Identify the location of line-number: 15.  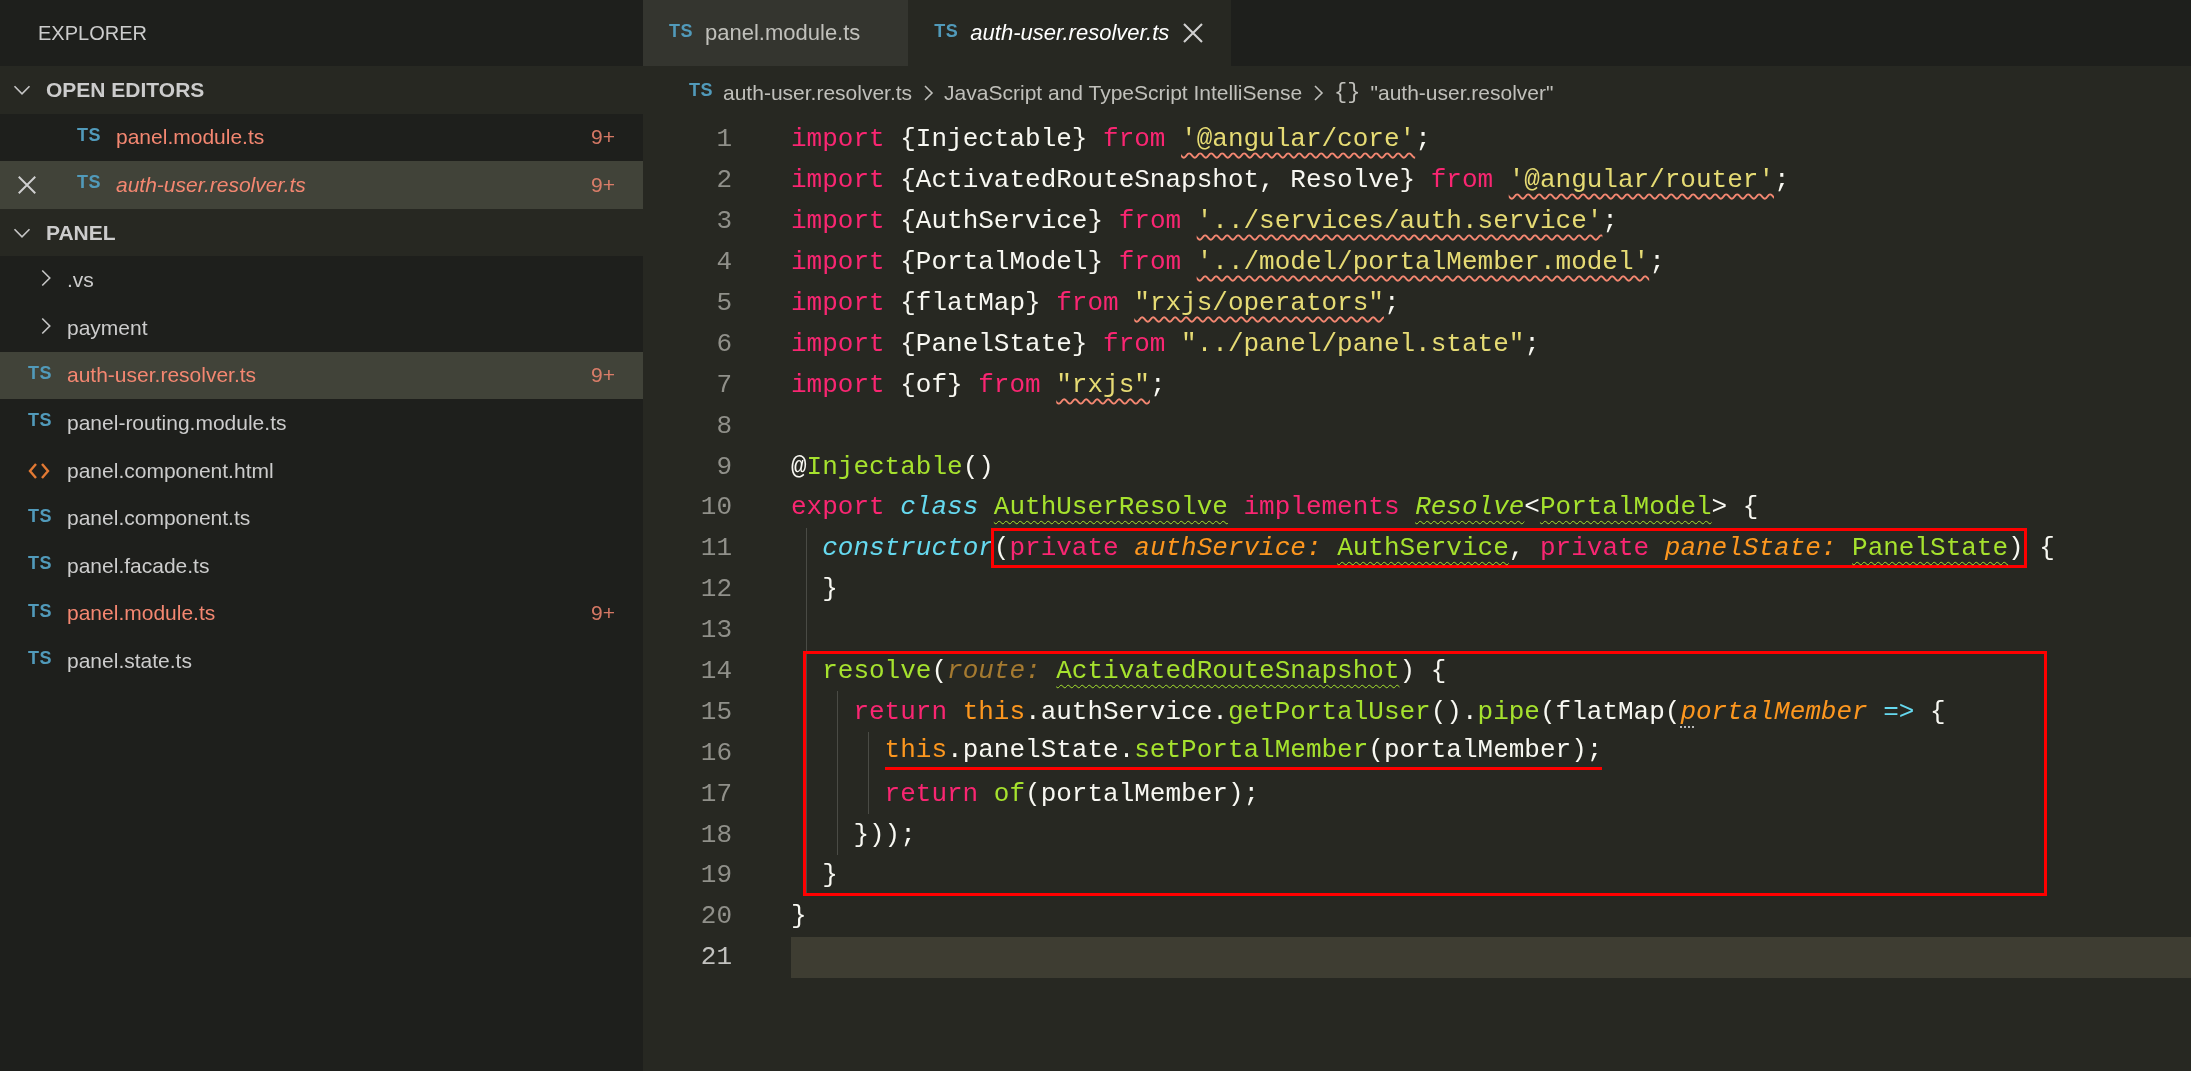
(716, 711).